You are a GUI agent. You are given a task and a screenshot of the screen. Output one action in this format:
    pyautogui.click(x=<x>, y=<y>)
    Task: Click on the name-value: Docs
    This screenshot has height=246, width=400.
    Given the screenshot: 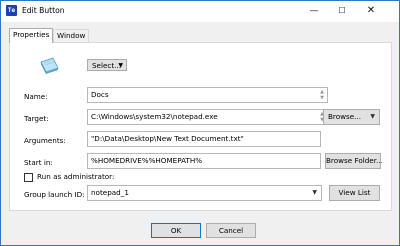 What is the action you would take?
    pyautogui.click(x=100, y=94)
    